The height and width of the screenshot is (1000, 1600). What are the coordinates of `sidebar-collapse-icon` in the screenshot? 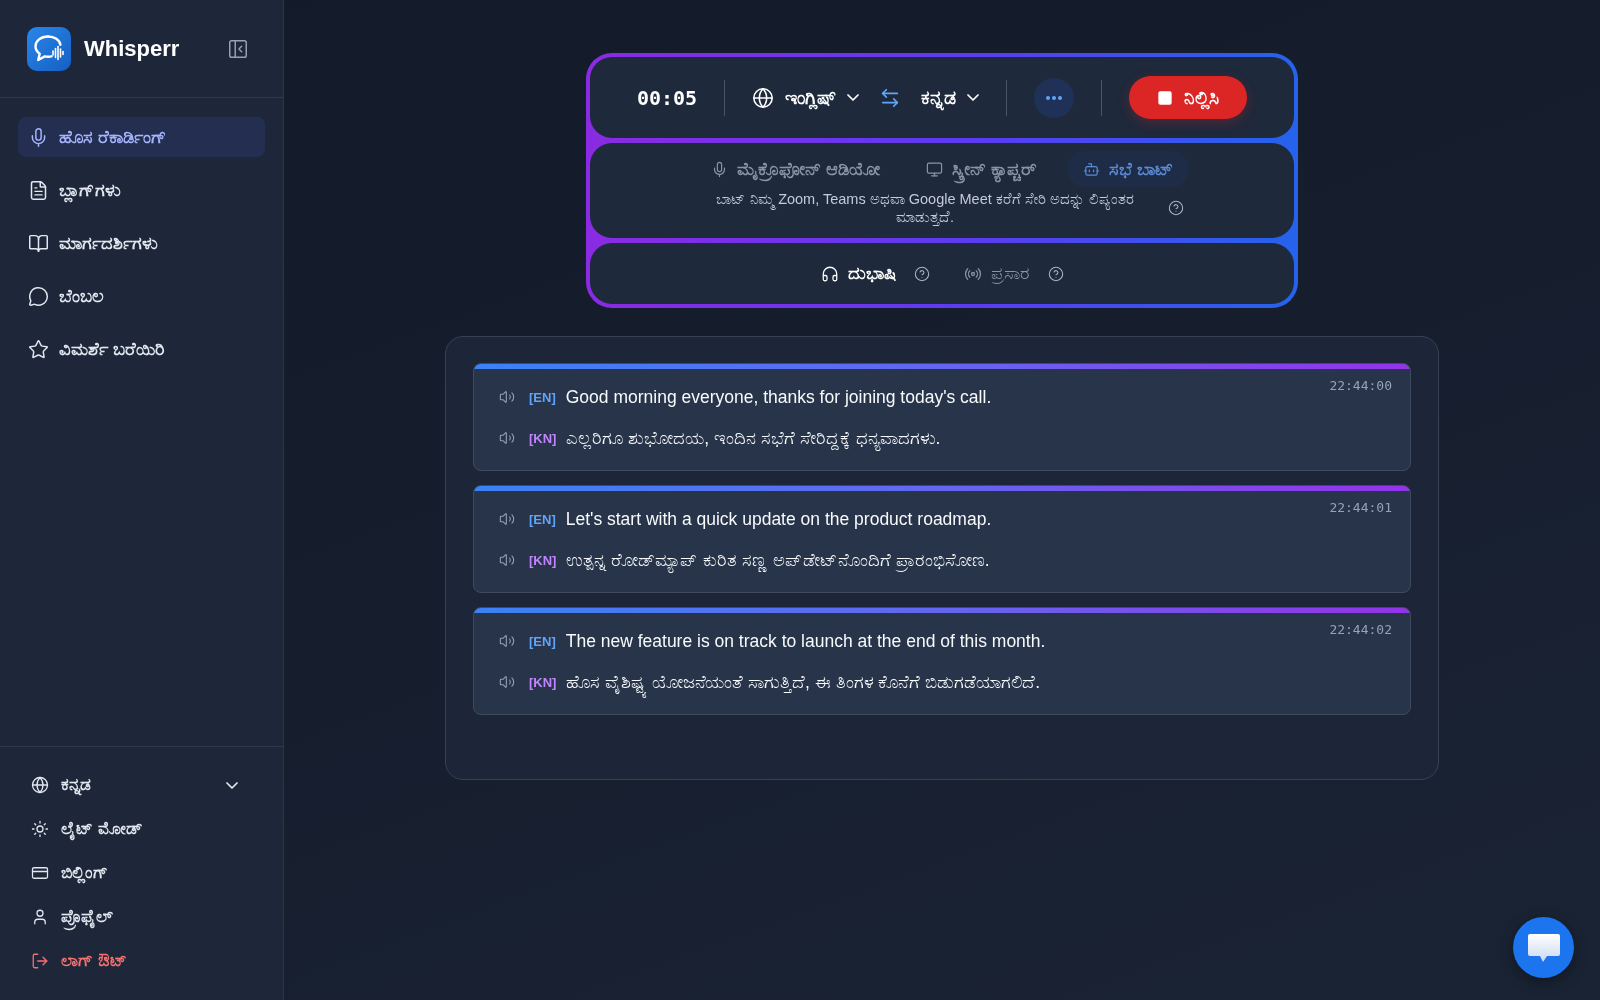 It's located at (238, 48).